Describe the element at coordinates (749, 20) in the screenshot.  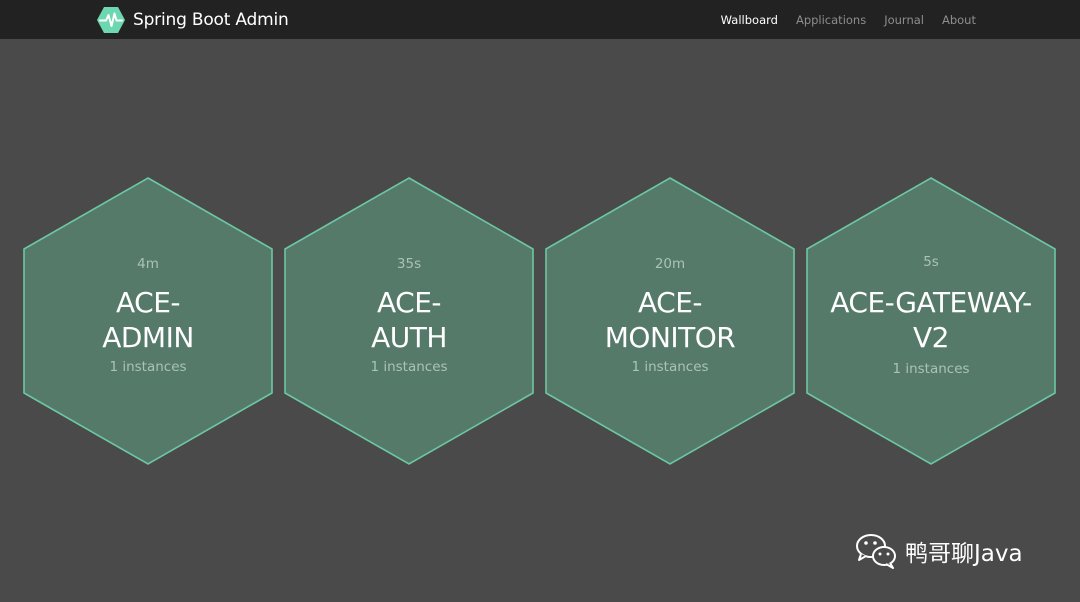
I see `nav-wallboard: Wallboard` at that location.